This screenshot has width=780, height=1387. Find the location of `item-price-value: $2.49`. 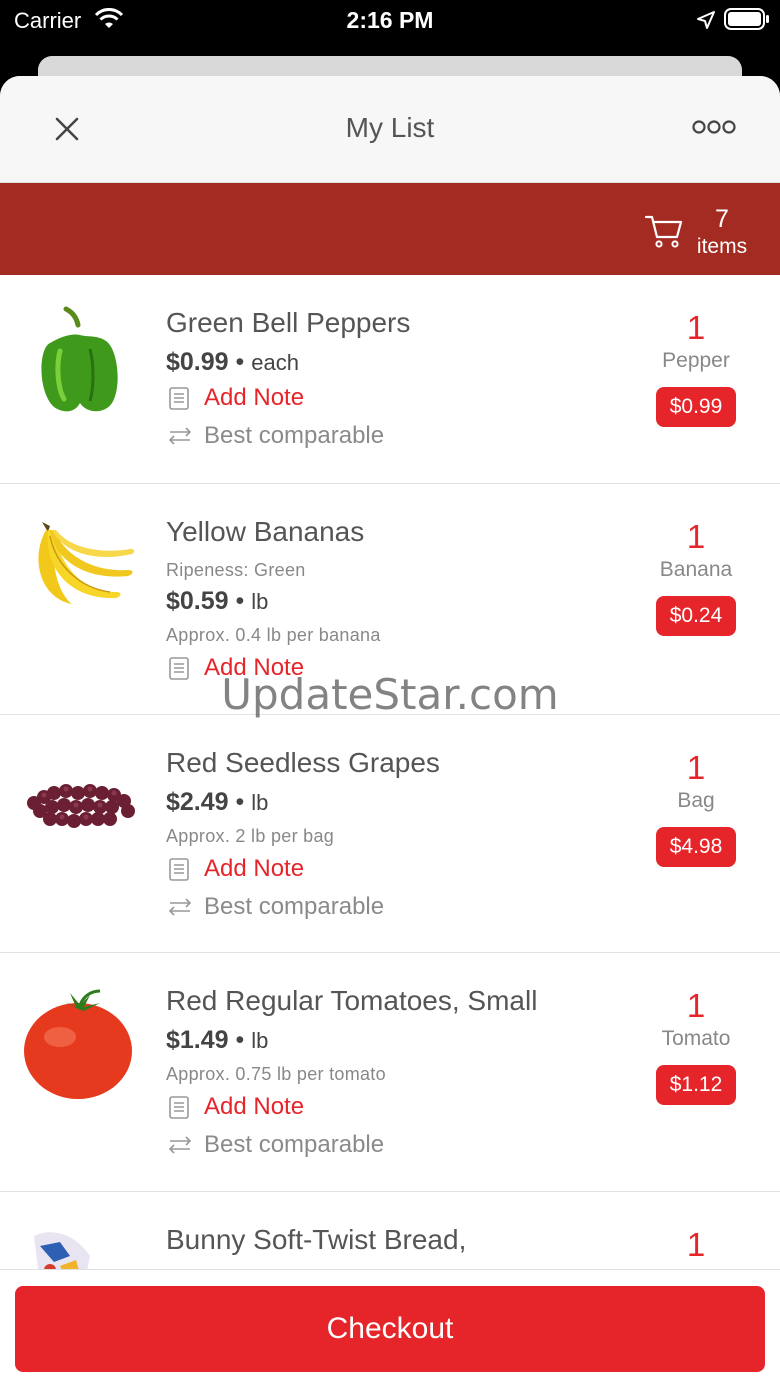

item-price-value: $2.49 is located at coordinates (197, 802).